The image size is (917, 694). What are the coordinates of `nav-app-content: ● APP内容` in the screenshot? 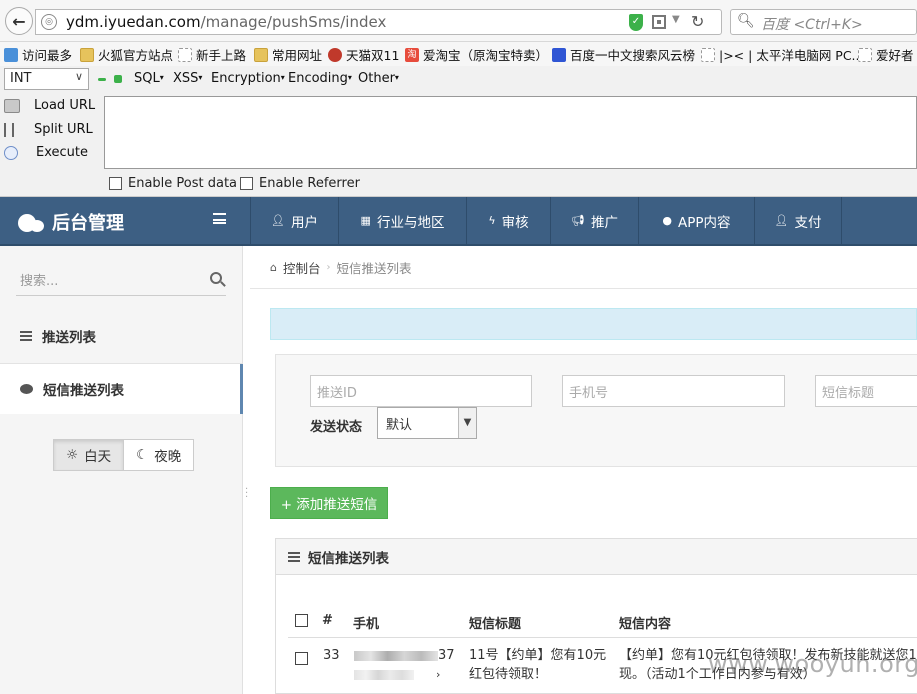 It's located at (696, 220).